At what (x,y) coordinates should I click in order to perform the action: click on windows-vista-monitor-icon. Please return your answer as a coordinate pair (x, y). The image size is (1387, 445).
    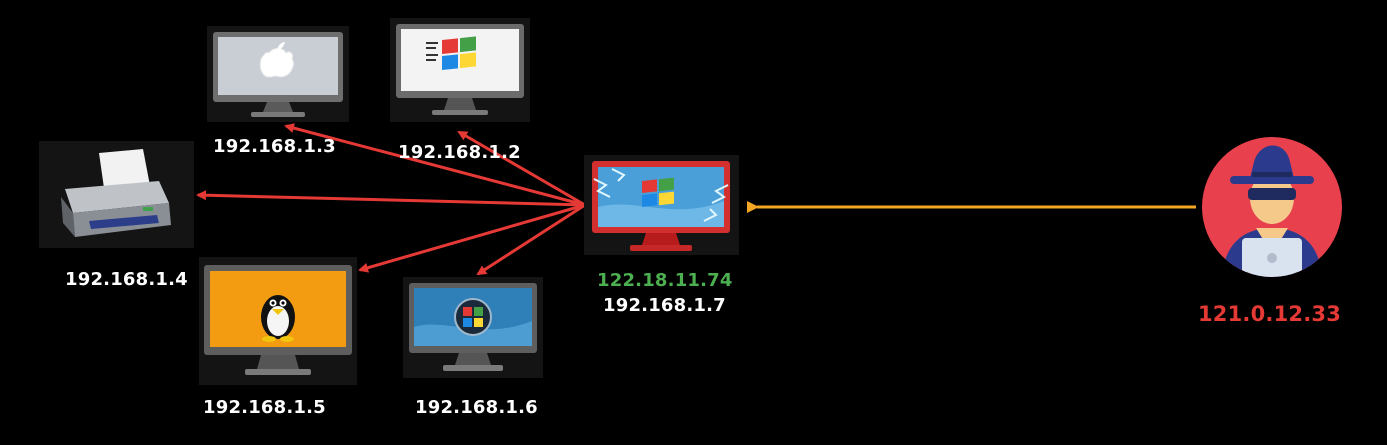
    Looking at the image, I should click on (473, 327).